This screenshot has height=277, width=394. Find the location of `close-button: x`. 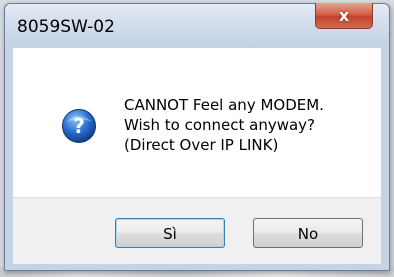

close-button: x is located at coordinates (344, 16).